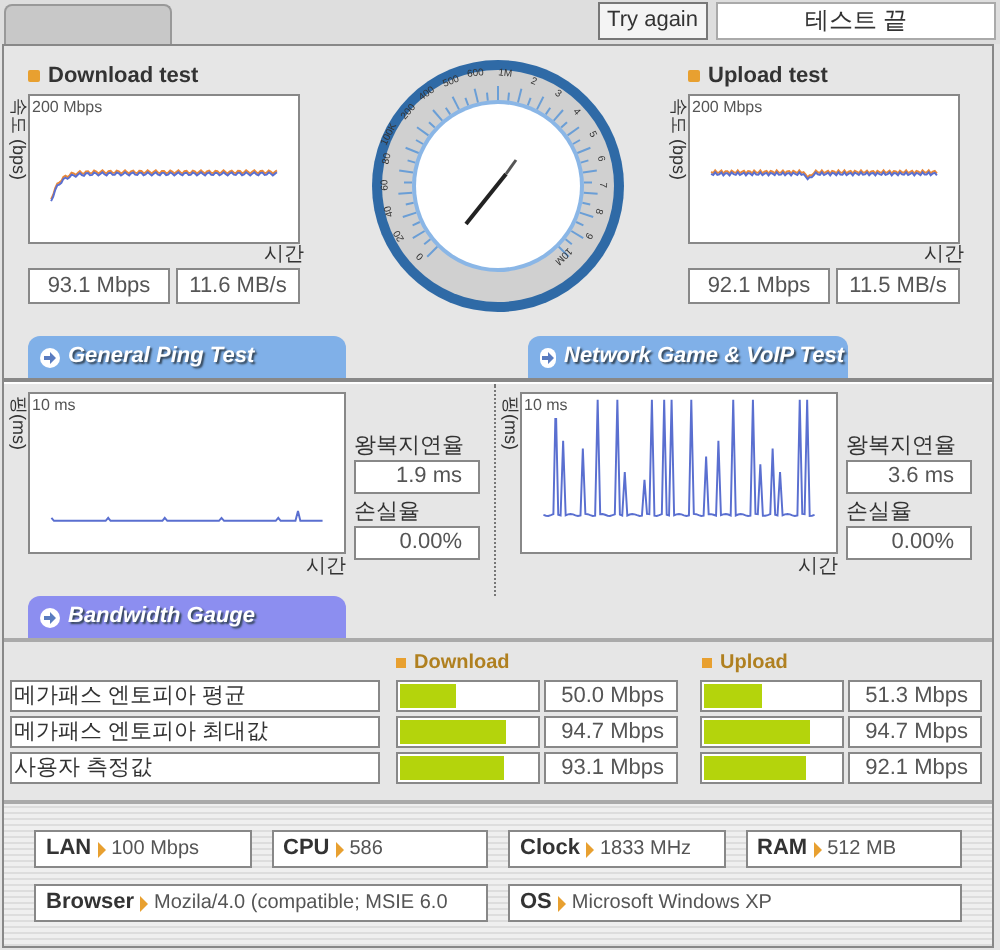 Image resolution: width=1000 pixels, height=950 pixels. I want to click on axis-label: 10 ms, so click(547, 406).